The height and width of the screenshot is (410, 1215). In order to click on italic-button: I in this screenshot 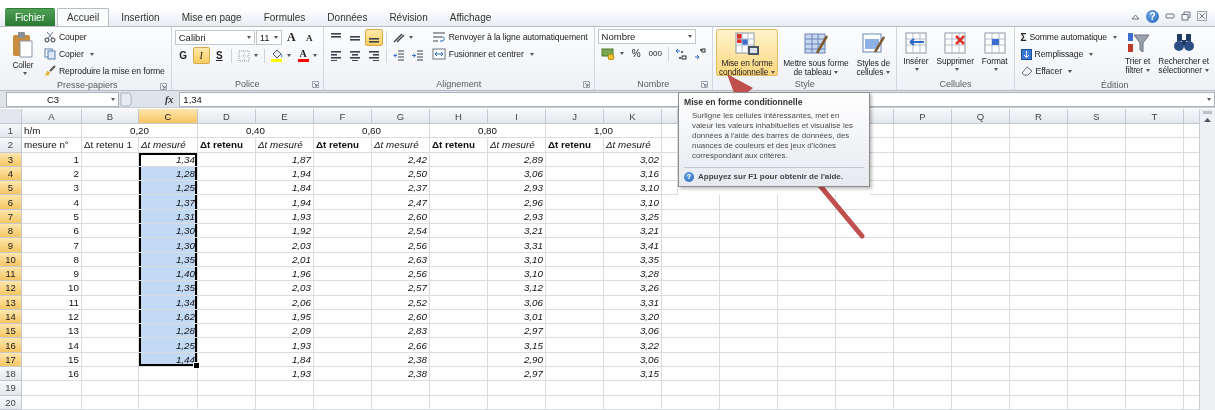, I will do `click(201, 55)`.